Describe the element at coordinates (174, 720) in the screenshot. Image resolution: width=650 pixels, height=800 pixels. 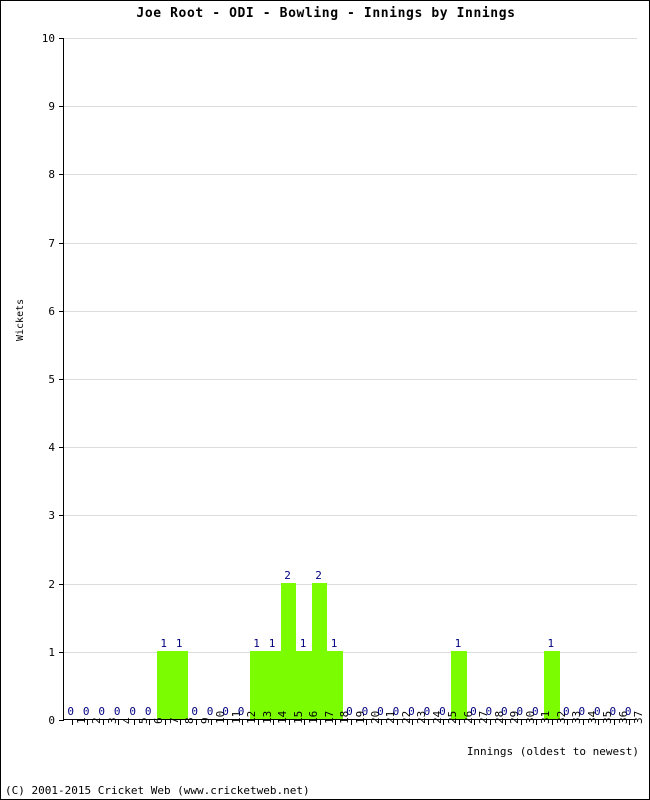
I see `x-axis-tick-label: 7` at that location.